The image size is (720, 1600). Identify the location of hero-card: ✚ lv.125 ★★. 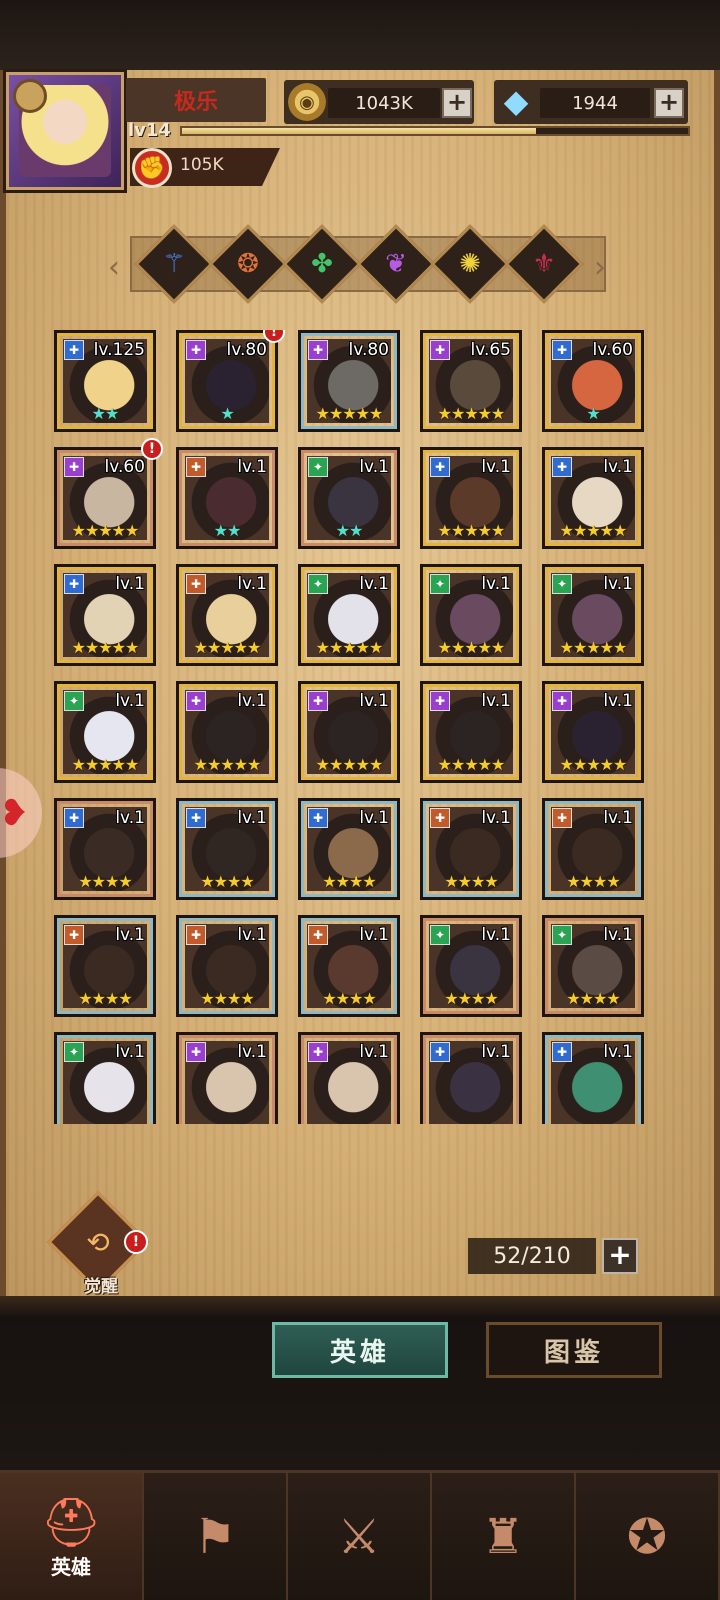
(105, 381).